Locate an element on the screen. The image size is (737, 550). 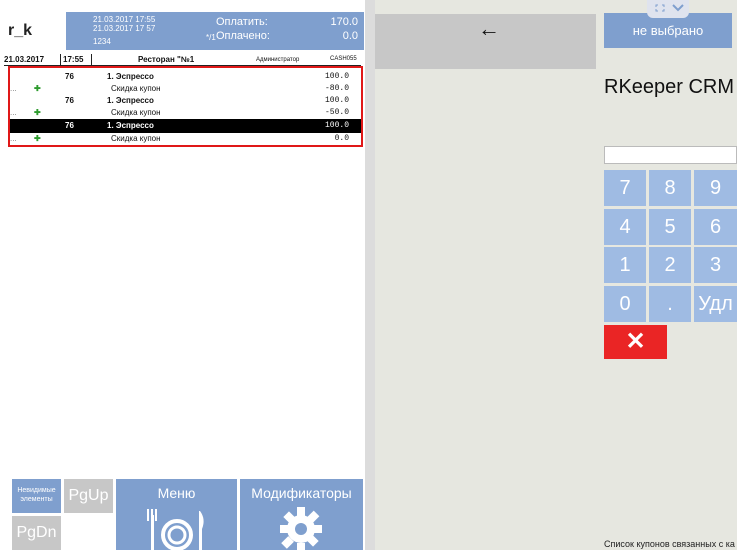
order-item-row-selected: 76 1. Эспрессо 100.0 is located at coordinates (185, 126).